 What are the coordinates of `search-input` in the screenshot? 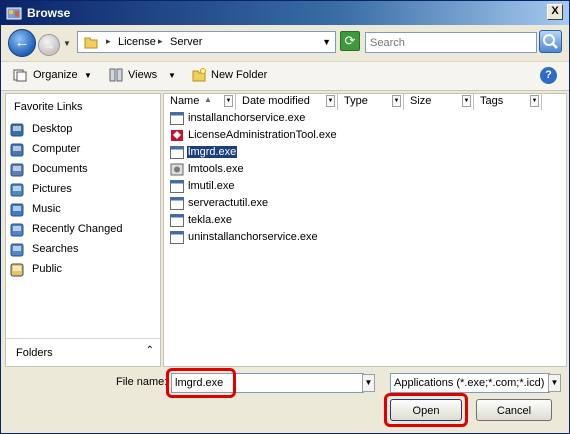 It's located at (451, 42).